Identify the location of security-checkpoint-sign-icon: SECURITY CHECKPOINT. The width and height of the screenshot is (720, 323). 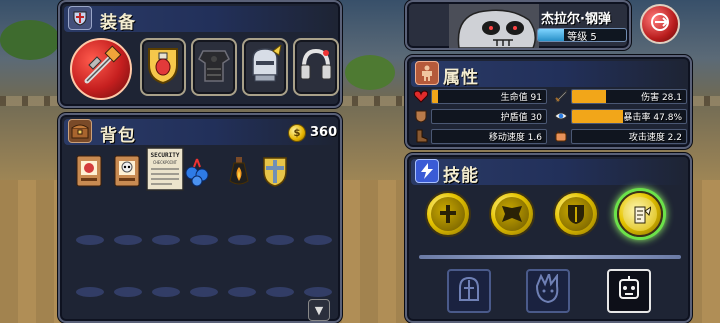
(165, 171).